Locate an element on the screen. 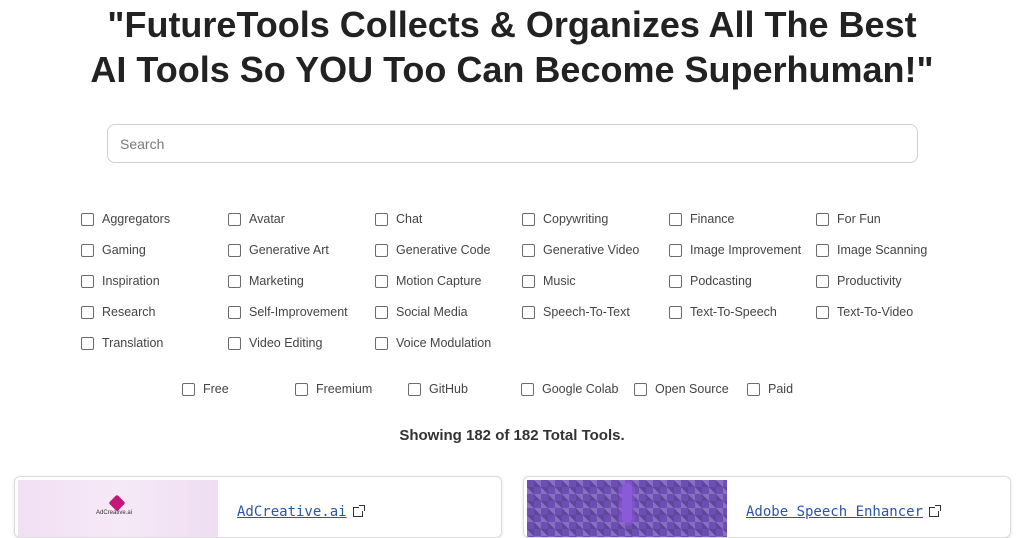  tool-card: AdCreative.ai AdCreative.ai is located at coordinates (258, 507).